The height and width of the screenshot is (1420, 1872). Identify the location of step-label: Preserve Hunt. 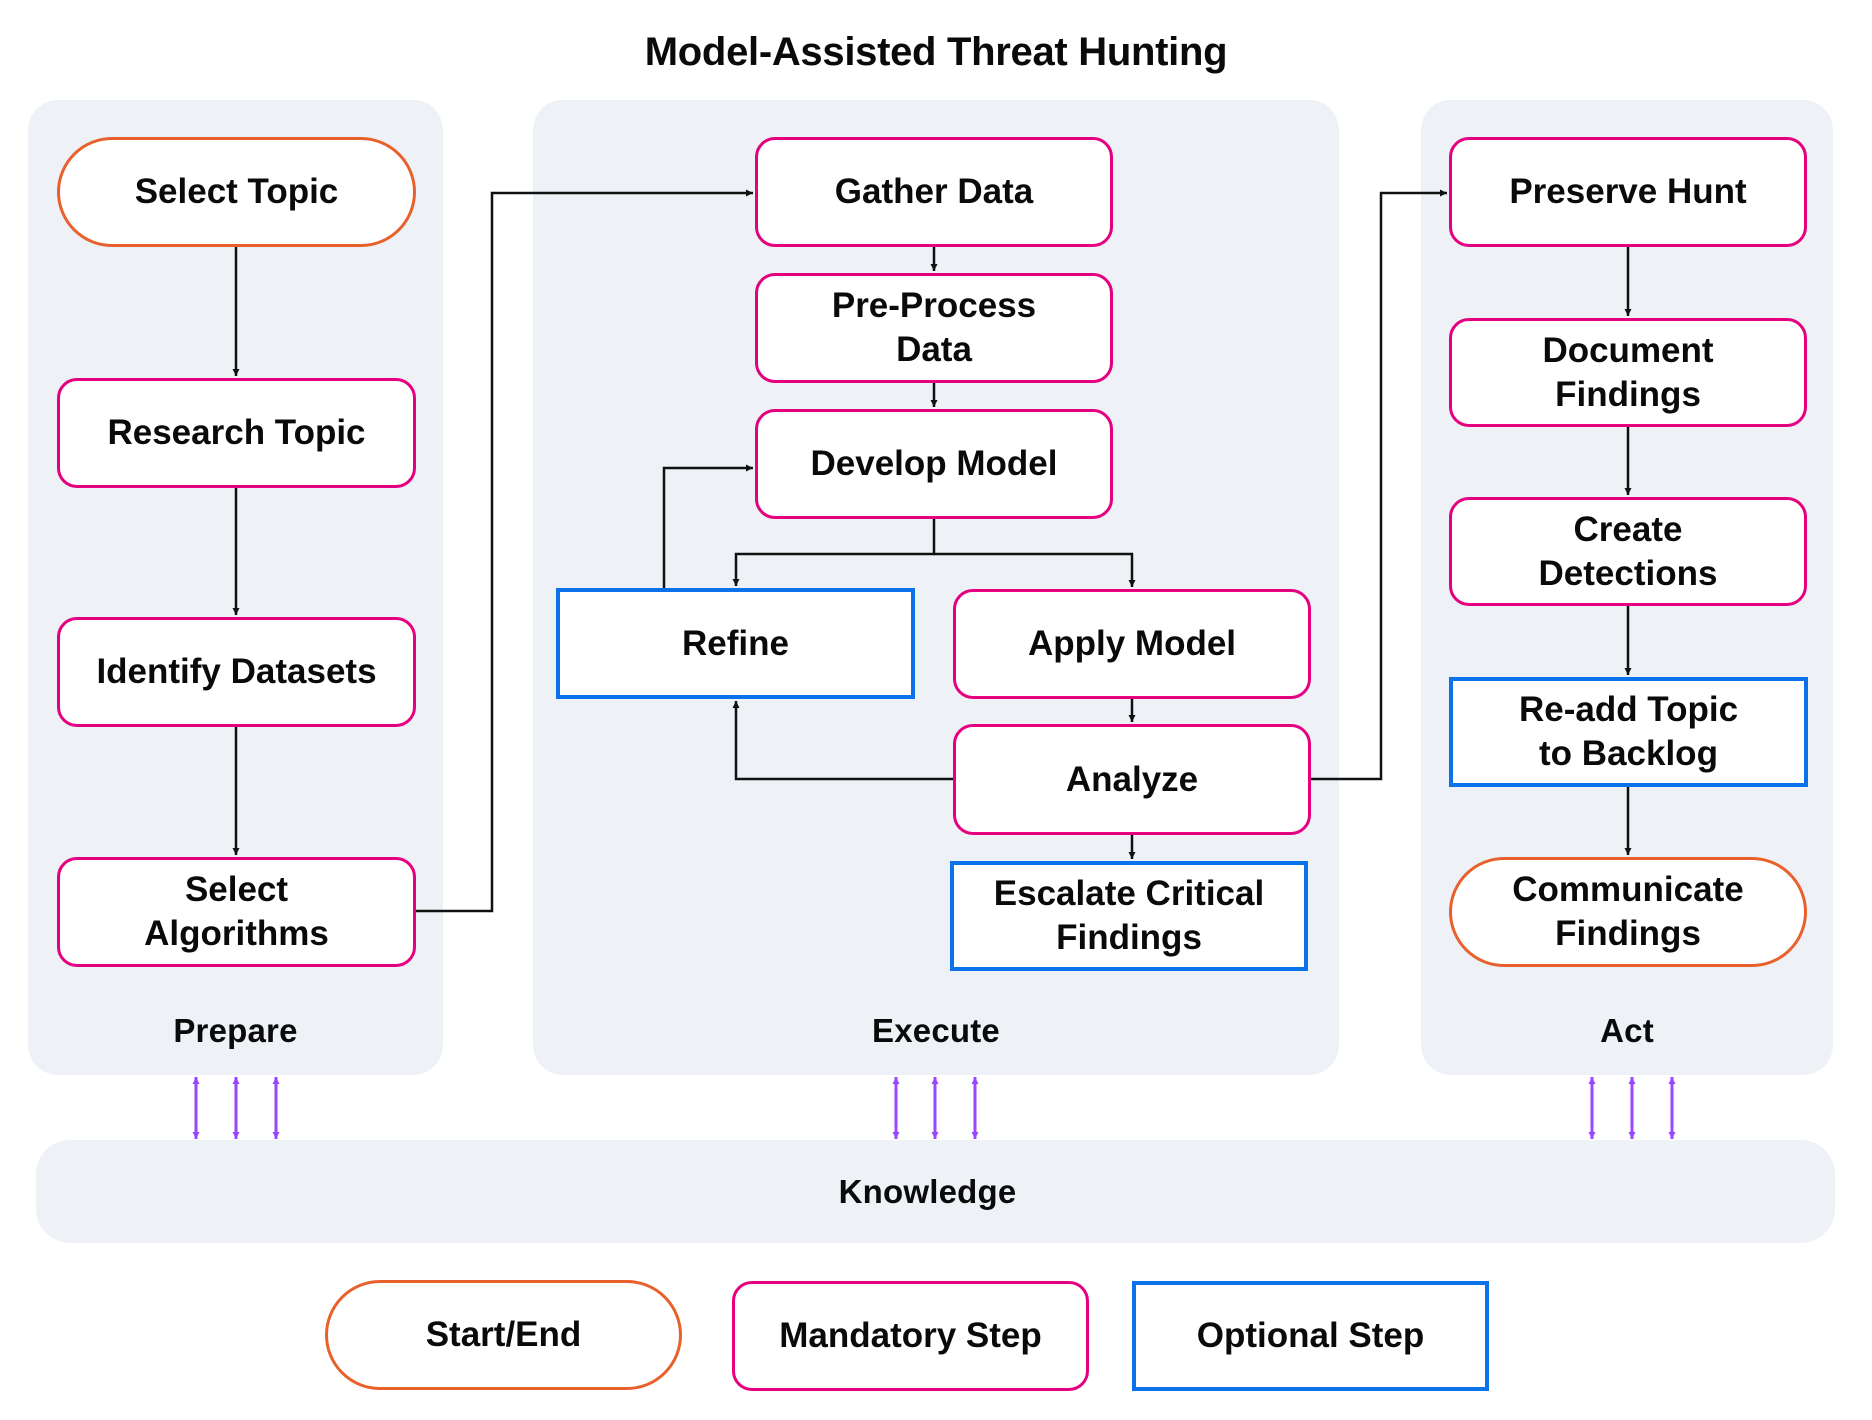
(1628, 191).